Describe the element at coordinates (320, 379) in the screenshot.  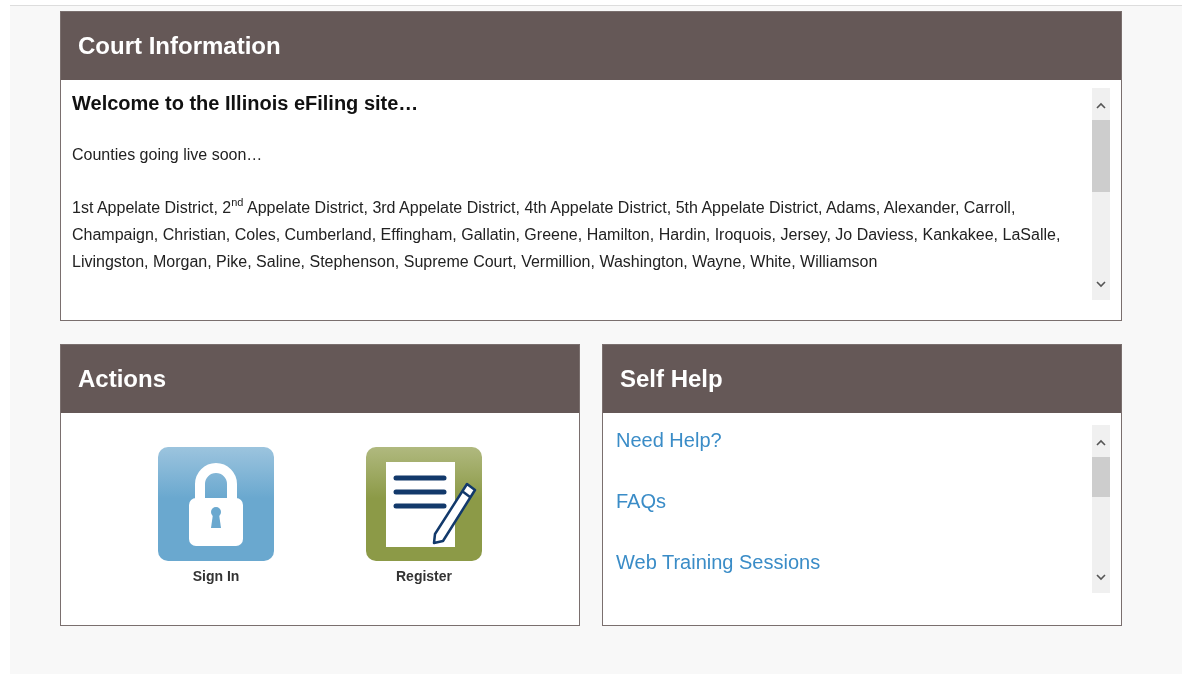
I see `panel-title: Actions` at that location.